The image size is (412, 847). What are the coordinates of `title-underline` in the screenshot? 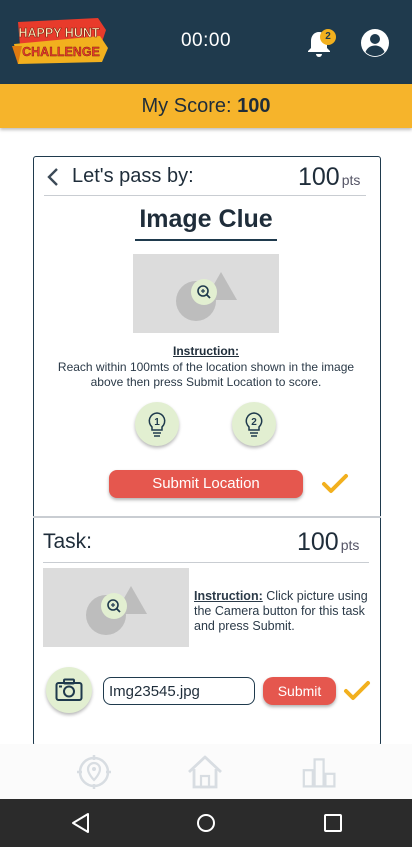 It's located at (206, 240).